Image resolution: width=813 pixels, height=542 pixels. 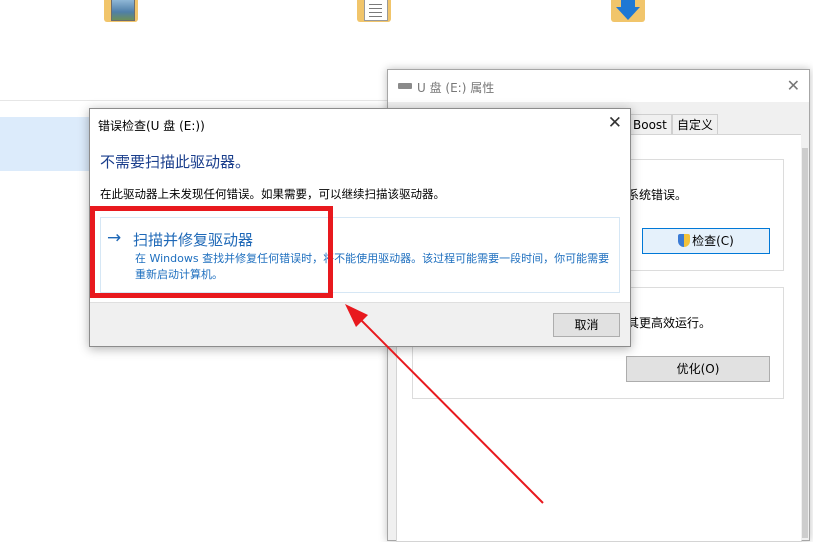 What do you see at coordinates (272, 194) in the screenshot?
I see `dialog-info-text: 在此驱动器上未发现任何错误。如果需要，可以继续扫描该驱动器。` at bounding box center [272, 194].